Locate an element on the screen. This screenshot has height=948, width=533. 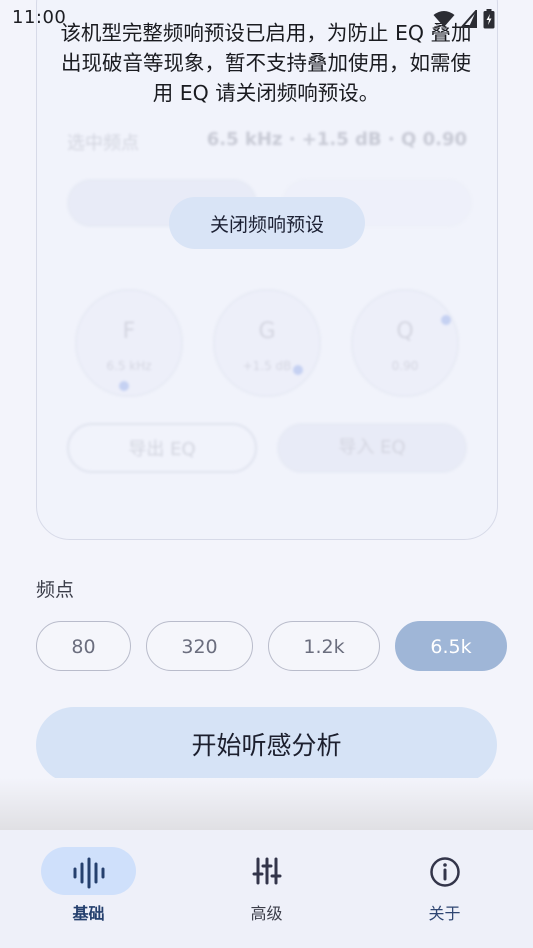
frequency-chip-list: 80 320 1.2k 6.5k is located at coordinates (284, 648).